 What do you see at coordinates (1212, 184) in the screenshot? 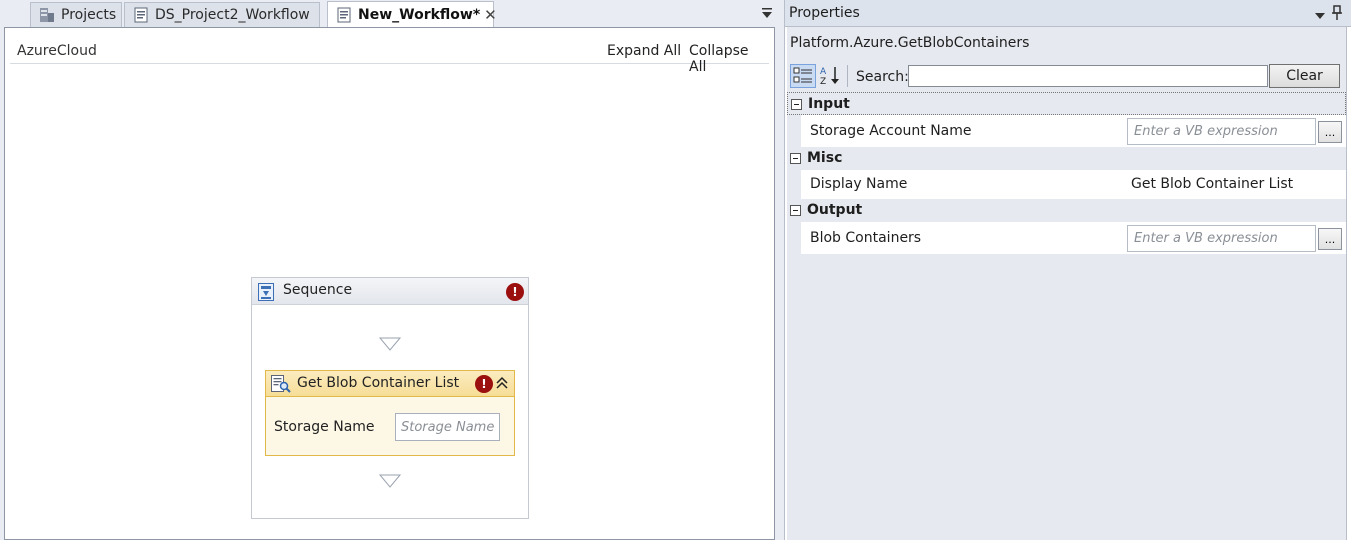
I see `display-name-value: Get Blob Container List` at bounding box center [1212, 184].